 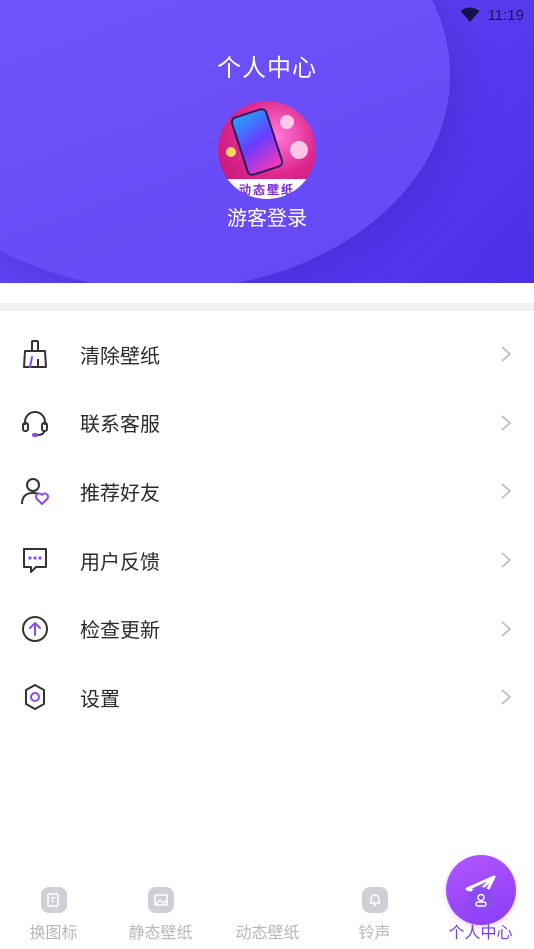 What do you see at coordinates (53, 900) in the screenshot?
I see `edit-icon` at bounding box center [53, 900].